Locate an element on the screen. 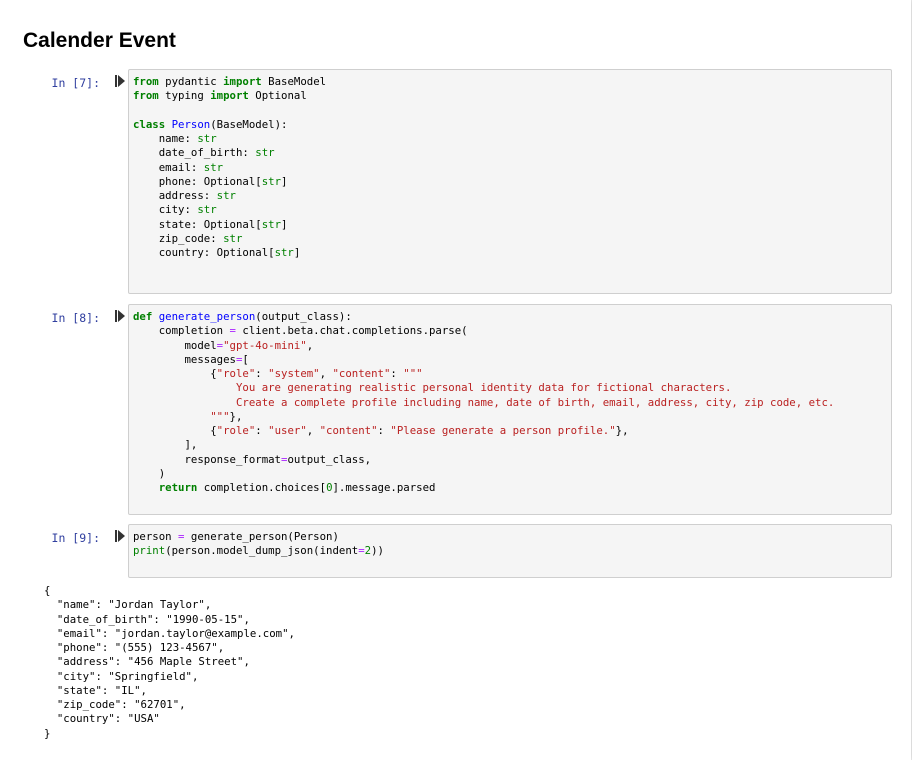 This screenshot has height=760, width=912. code-line: messages=[ is located at coordinates (512, 360).